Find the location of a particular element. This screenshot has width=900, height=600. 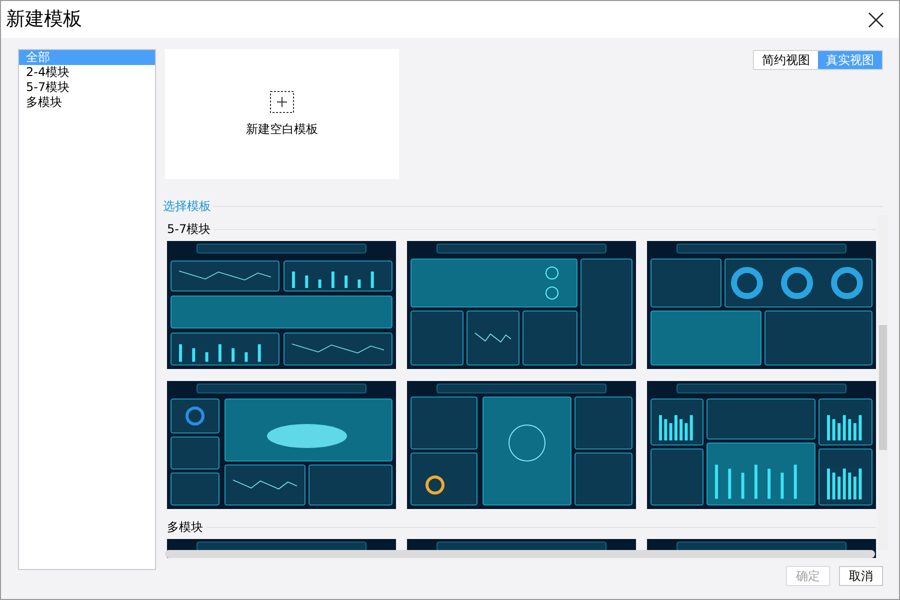

vertical-scrollbar is located at coordinates (883, 382).